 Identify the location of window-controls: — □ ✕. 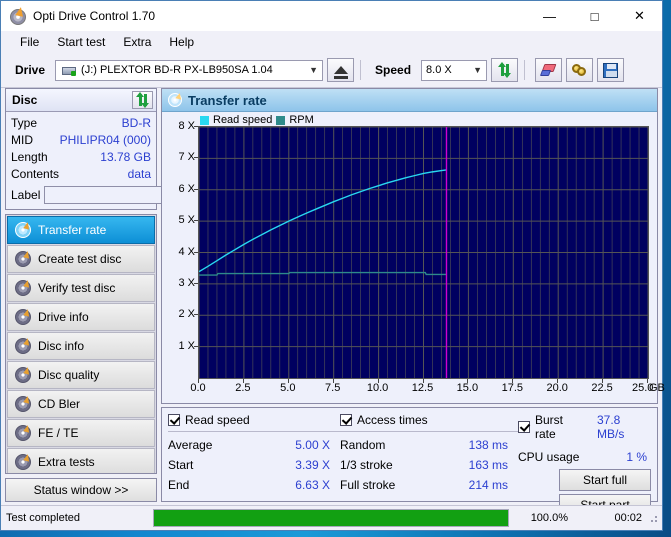
(594, 16).